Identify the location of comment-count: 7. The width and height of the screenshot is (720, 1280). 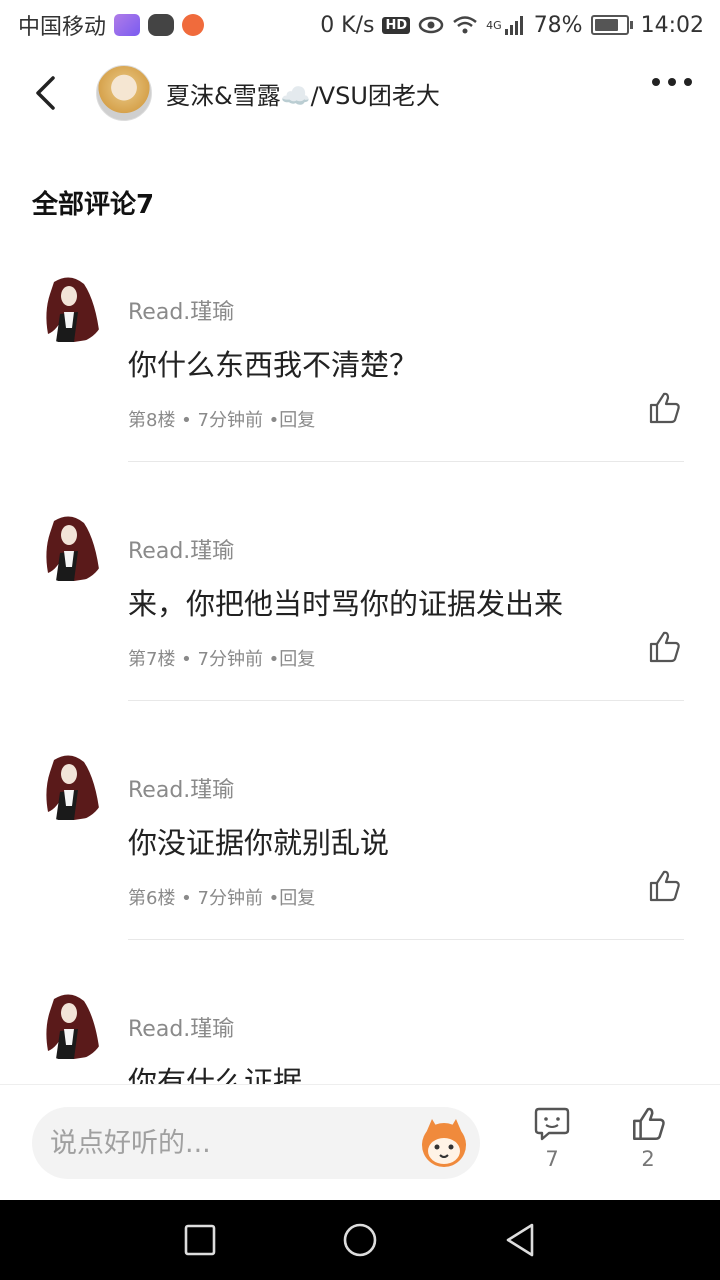
(552, 1159).